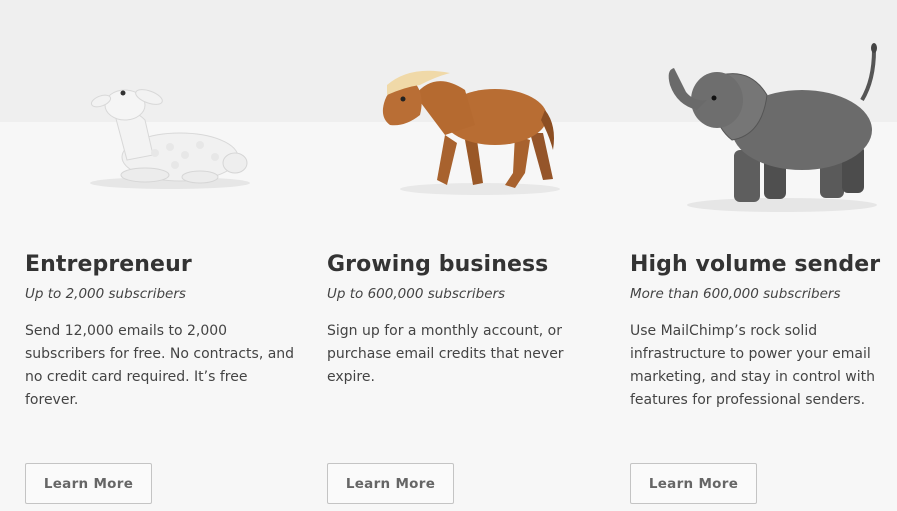 The height and width of the screenshot is (511, 897). What do you see at coordinates (105, 294) in the screenshot?
I see `plan-subtitle: Up to 2,000 subscribers` at bounding box center [105, 294].